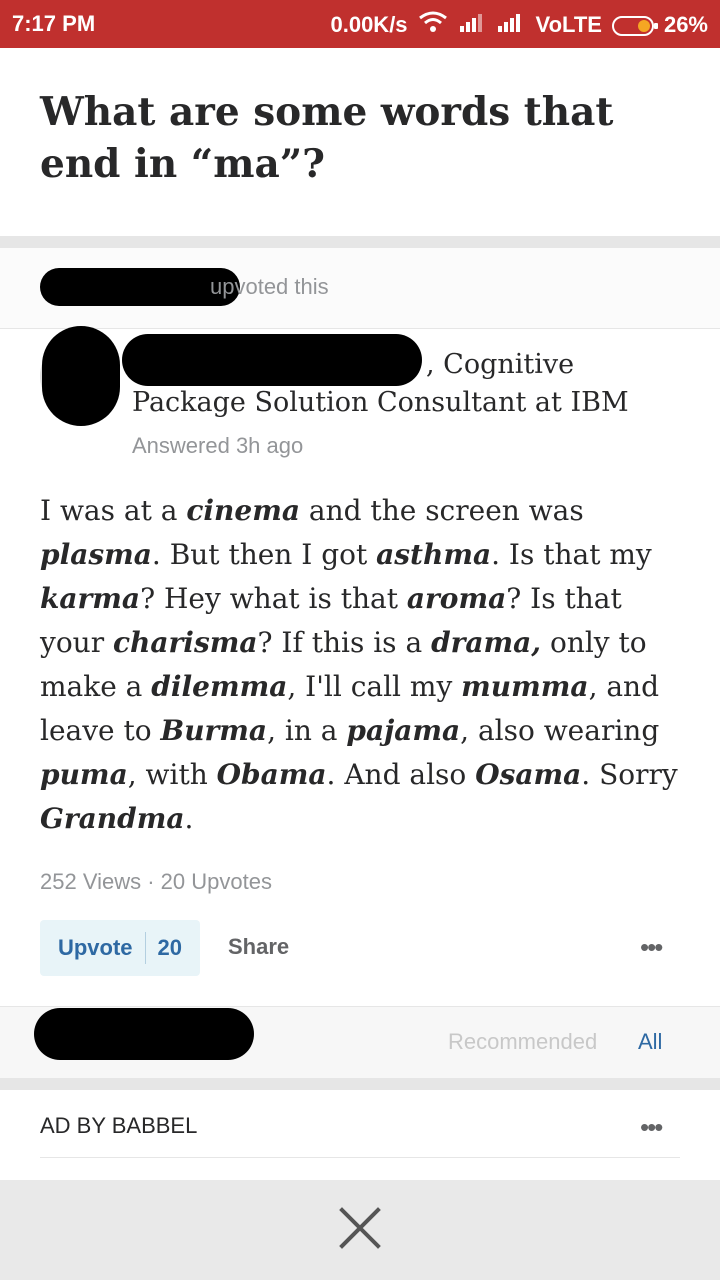 The height and width of the screenshot is (1280, 720). Describe the element at coordinates (264, 554) in the screenshot. I see `answer-text: . But then I got` at that location.